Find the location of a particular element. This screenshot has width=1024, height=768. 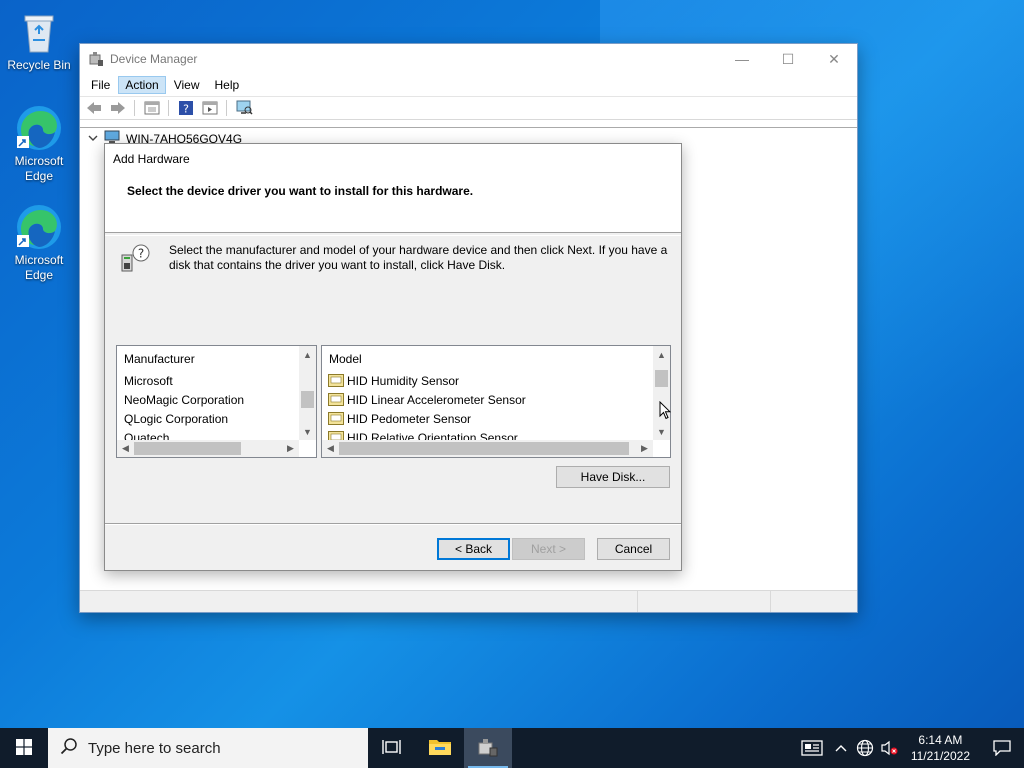

model-label: HID Relative Orientation Sensor is located at coordinates (432, 435).